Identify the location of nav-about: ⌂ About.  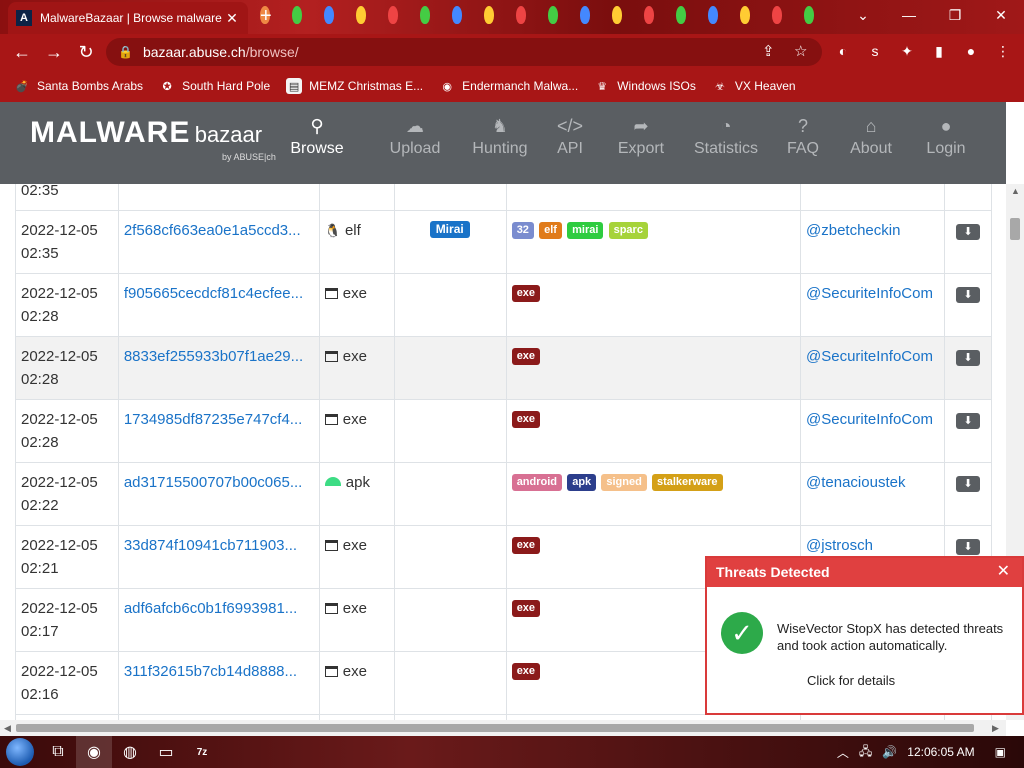
(871, 137).